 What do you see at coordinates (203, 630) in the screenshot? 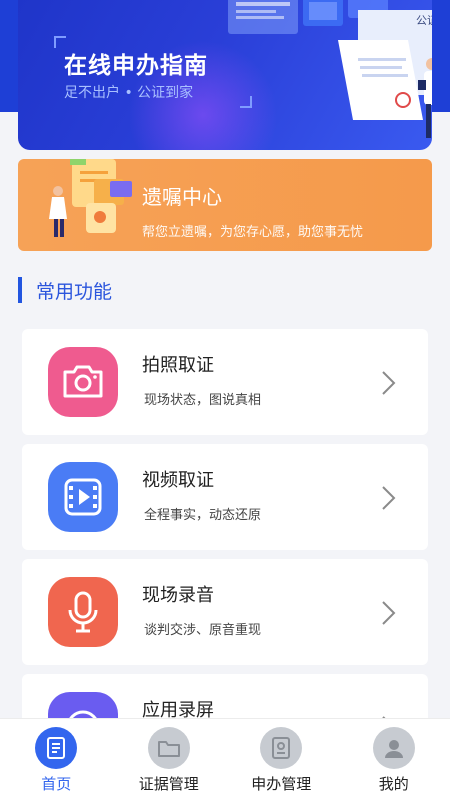
I see `feature-subtitle: 谈判交涉、原音重现` at bounding box center [203, 630].